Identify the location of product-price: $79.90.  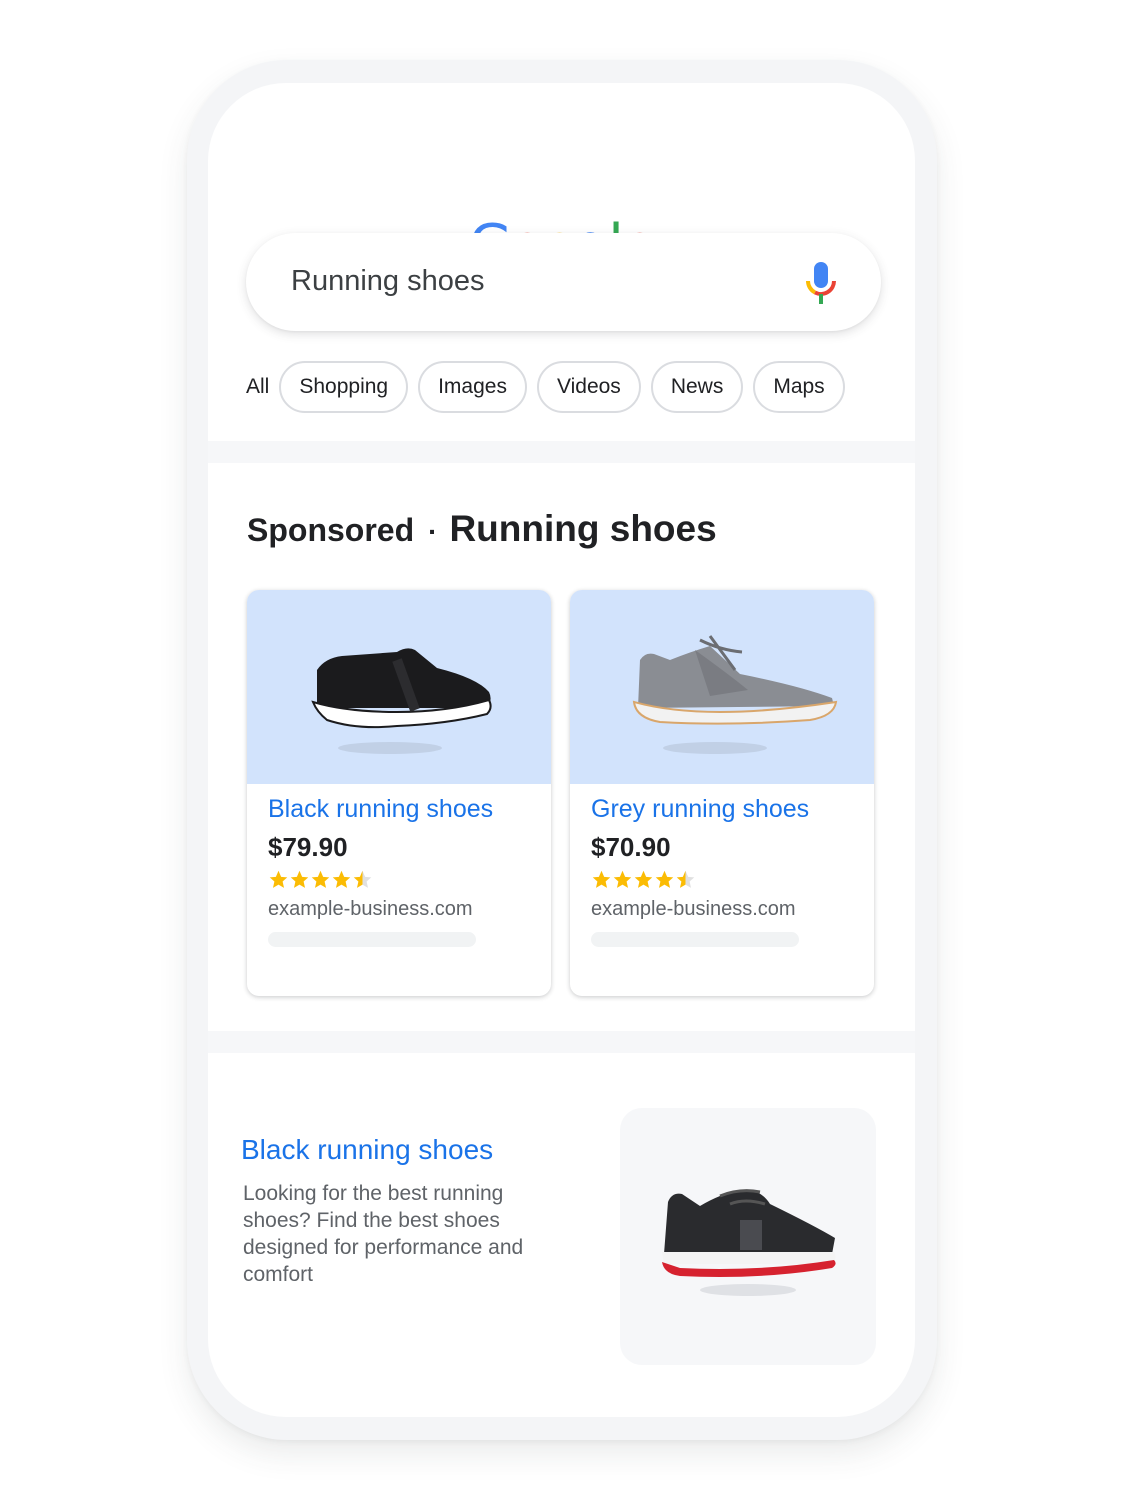
(308, 847).